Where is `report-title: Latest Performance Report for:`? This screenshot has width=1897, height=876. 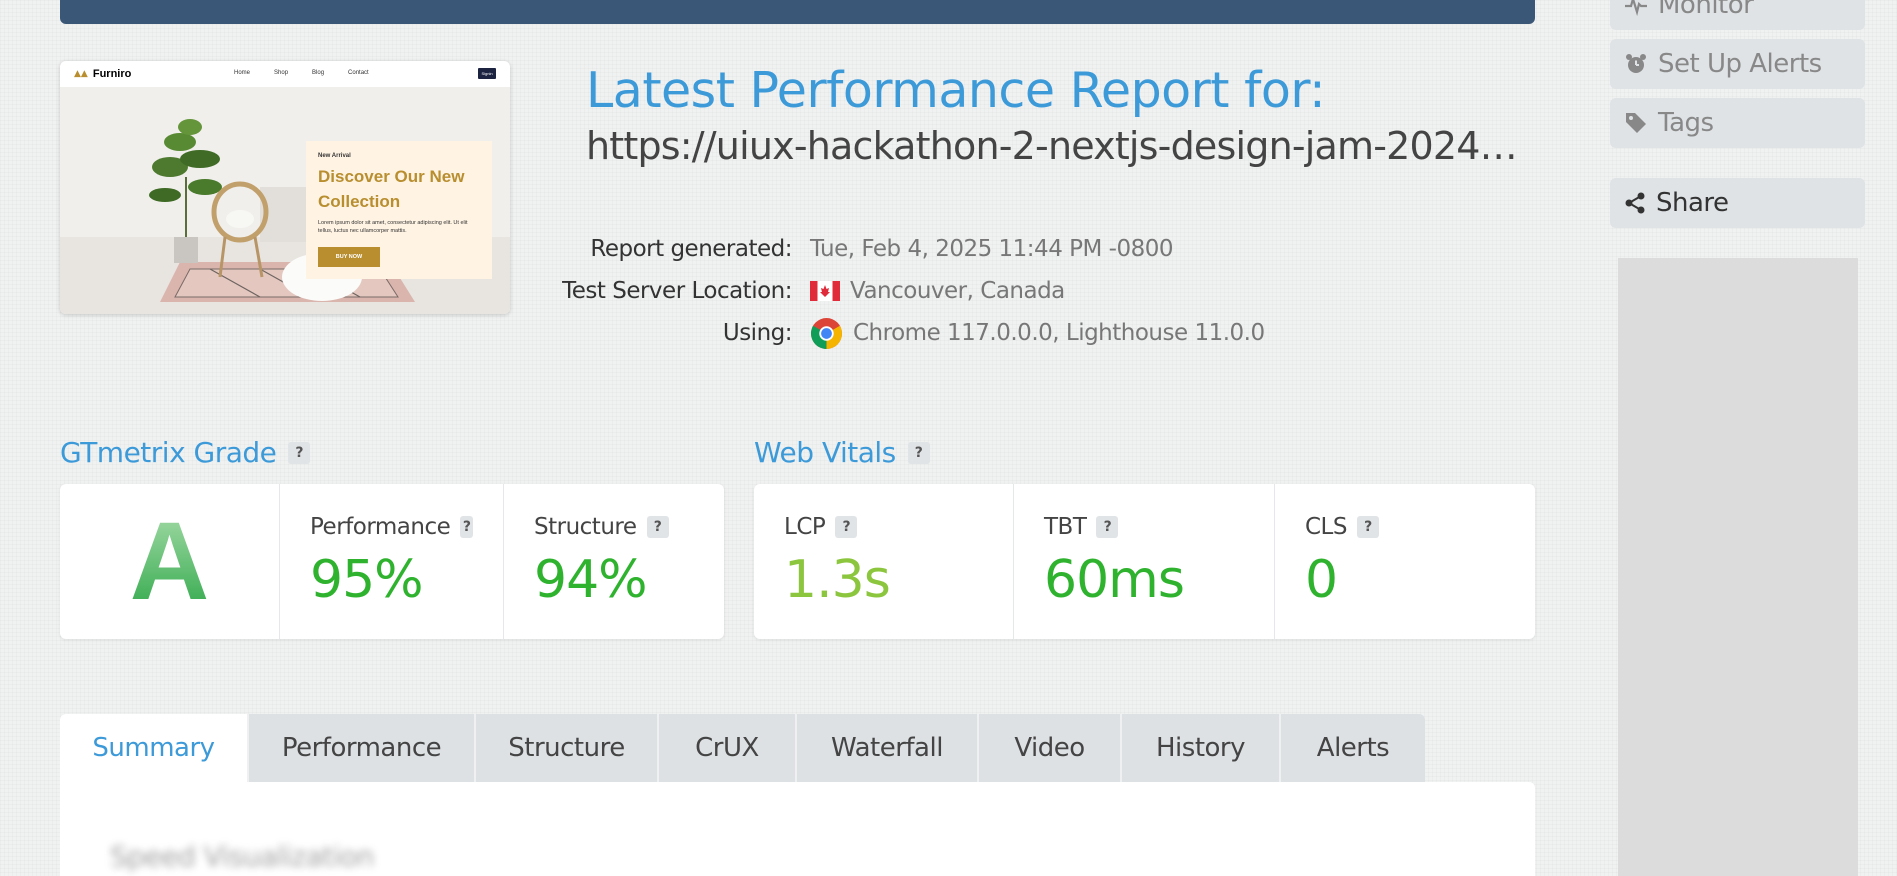
report-title: Latest Performance Report for: is located at coordinates (956, 90).